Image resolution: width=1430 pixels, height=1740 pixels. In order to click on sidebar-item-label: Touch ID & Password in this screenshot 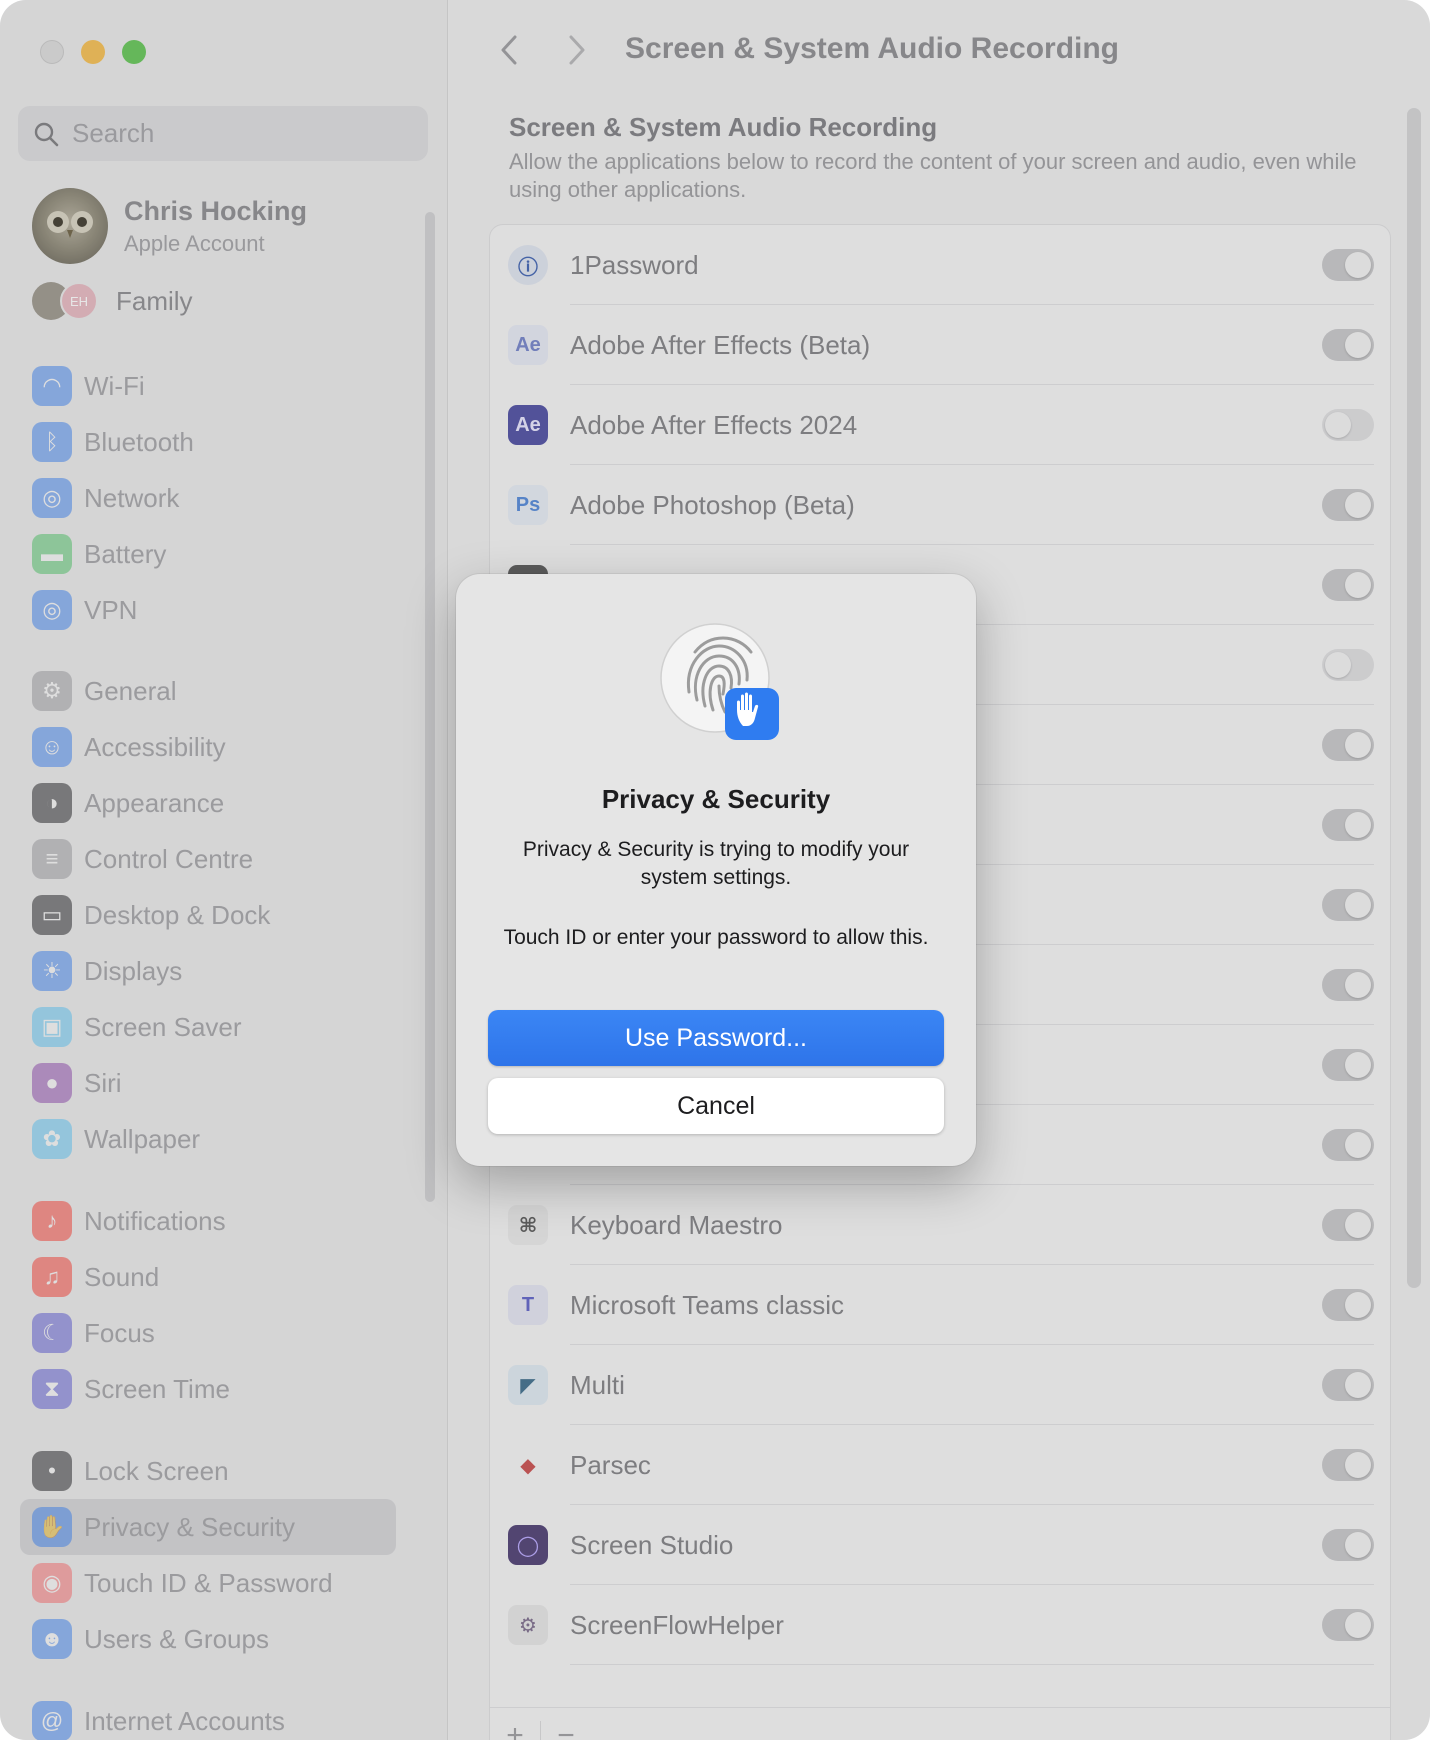, I will do `click(208, 1582)`.